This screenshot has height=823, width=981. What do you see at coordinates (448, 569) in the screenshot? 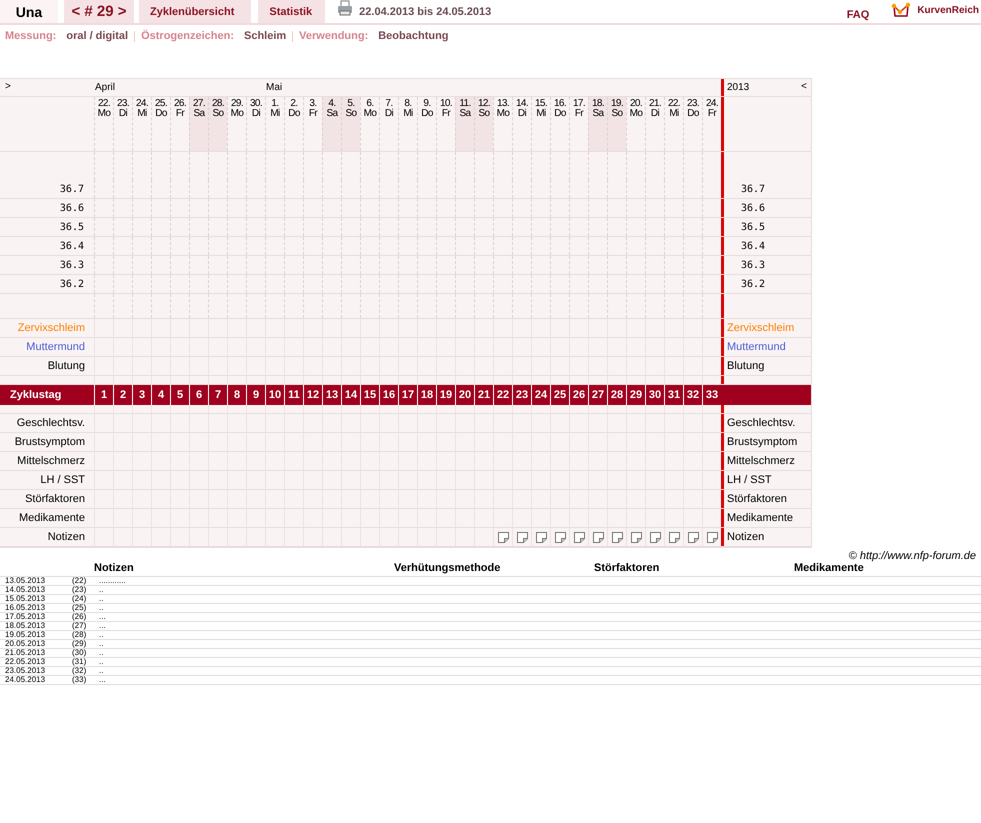
I see `column-header: Verhütungsmethode` at bounding box center [448, 569].